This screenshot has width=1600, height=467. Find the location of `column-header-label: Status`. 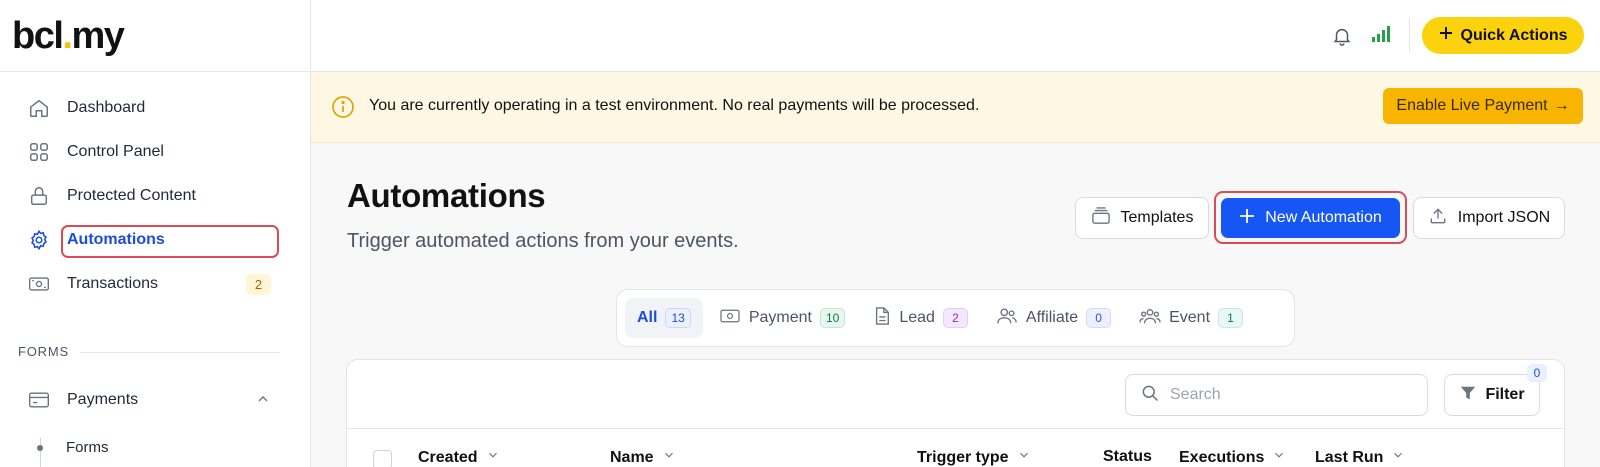

column-header-label: Status is located at coordinates (1127, 456).